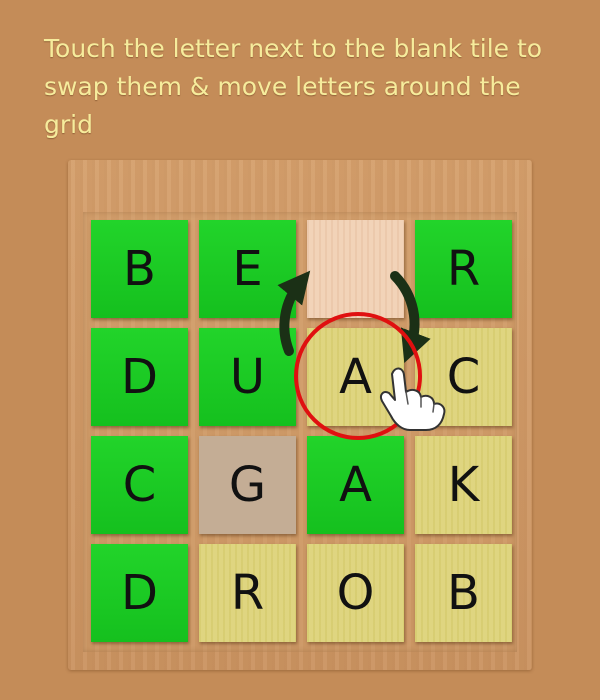 Image resolution: width=600 pixels, height=700 pixels. I want to click on tile-r3c1: C, so click(139, 485).